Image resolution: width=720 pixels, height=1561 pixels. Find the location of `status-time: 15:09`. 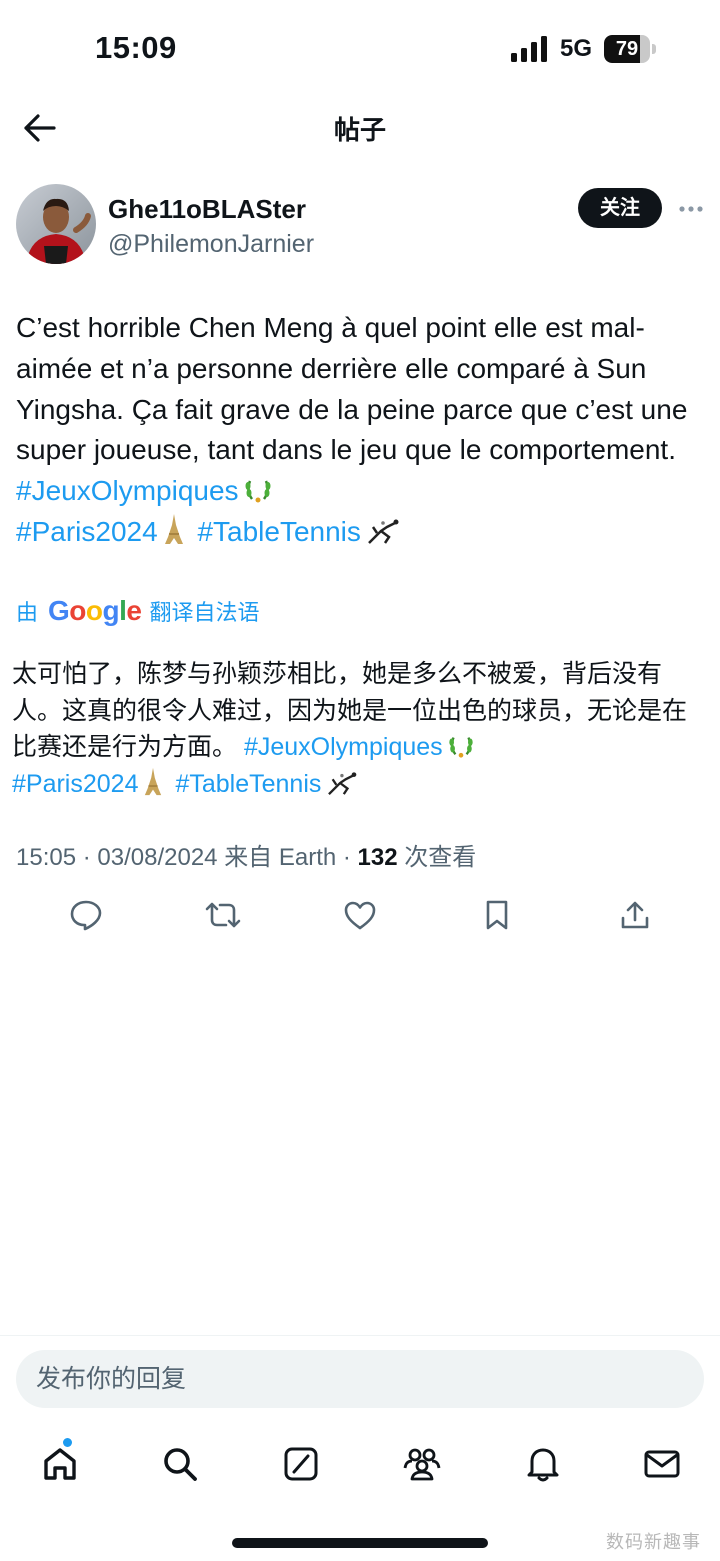

status-time: 15:09 is located at coordinates (136, 47).